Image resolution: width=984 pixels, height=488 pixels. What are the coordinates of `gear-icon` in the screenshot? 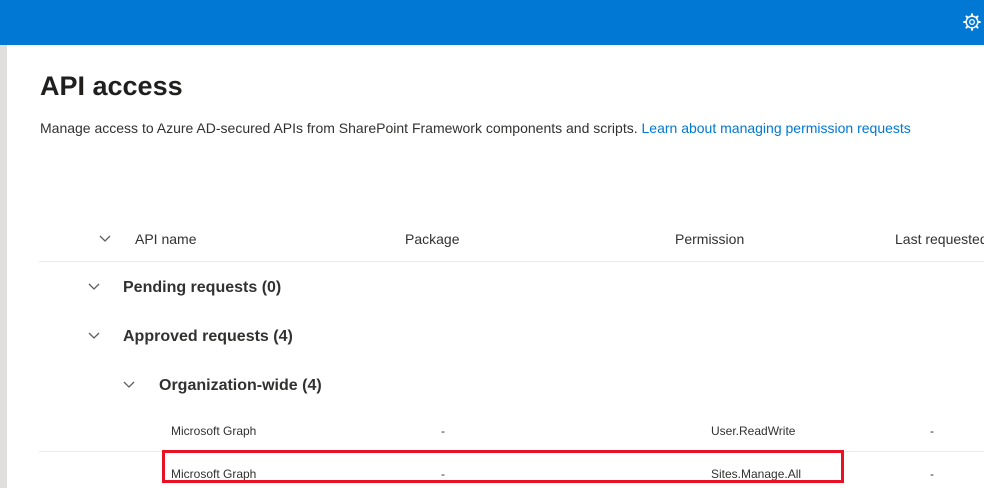 It's located at (972, 22).